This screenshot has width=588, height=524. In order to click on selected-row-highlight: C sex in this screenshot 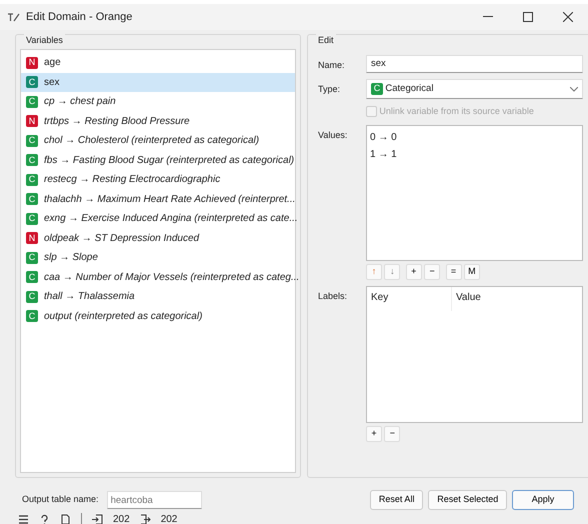, I will do `click(158, 82)`.